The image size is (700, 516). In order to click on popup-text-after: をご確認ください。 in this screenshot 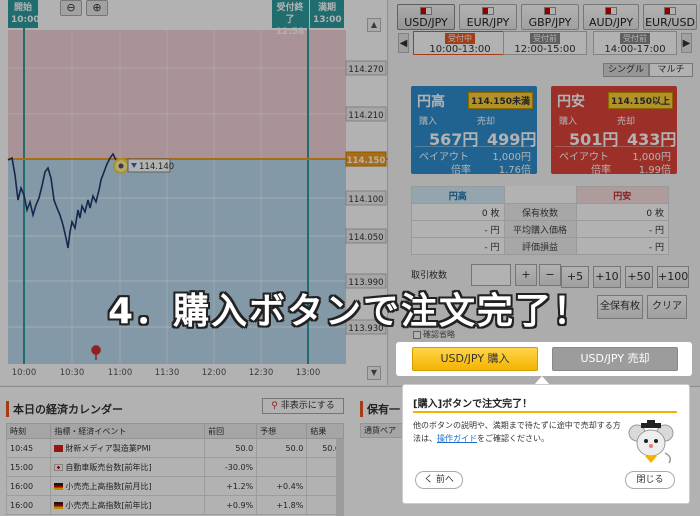, I will do `click(513, 438)`.